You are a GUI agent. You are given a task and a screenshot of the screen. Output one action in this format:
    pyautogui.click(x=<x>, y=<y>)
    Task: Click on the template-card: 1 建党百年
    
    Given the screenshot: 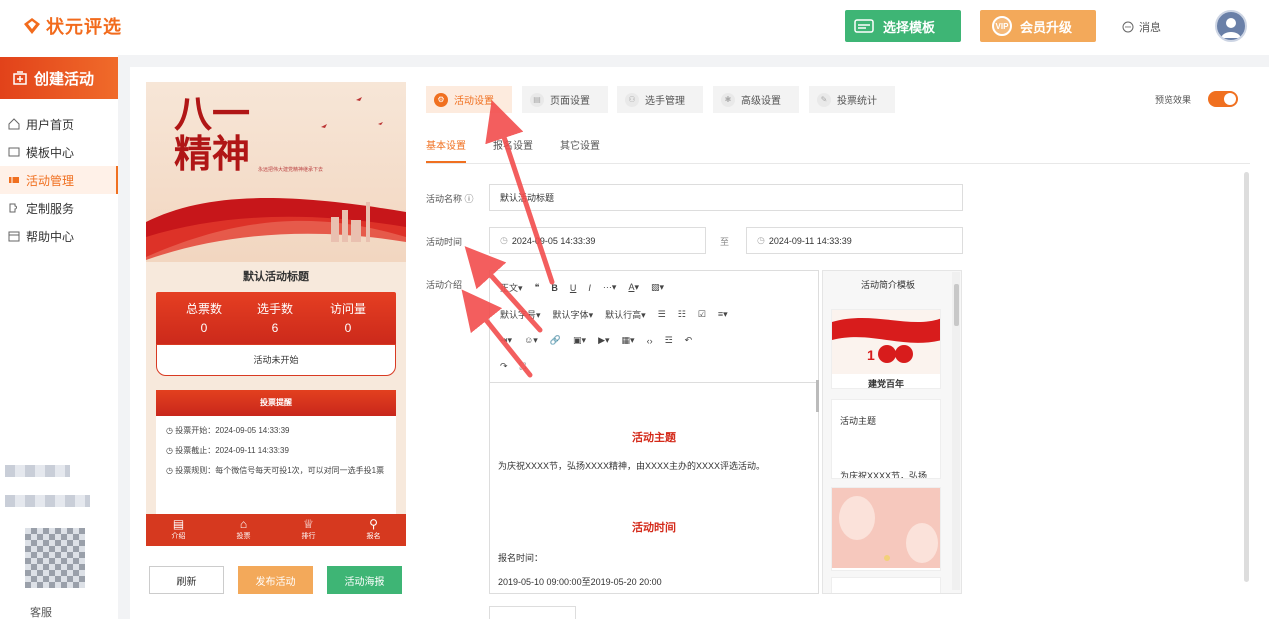 What is the action you would take?
    pyautogui.click(x=886, y=349)
    